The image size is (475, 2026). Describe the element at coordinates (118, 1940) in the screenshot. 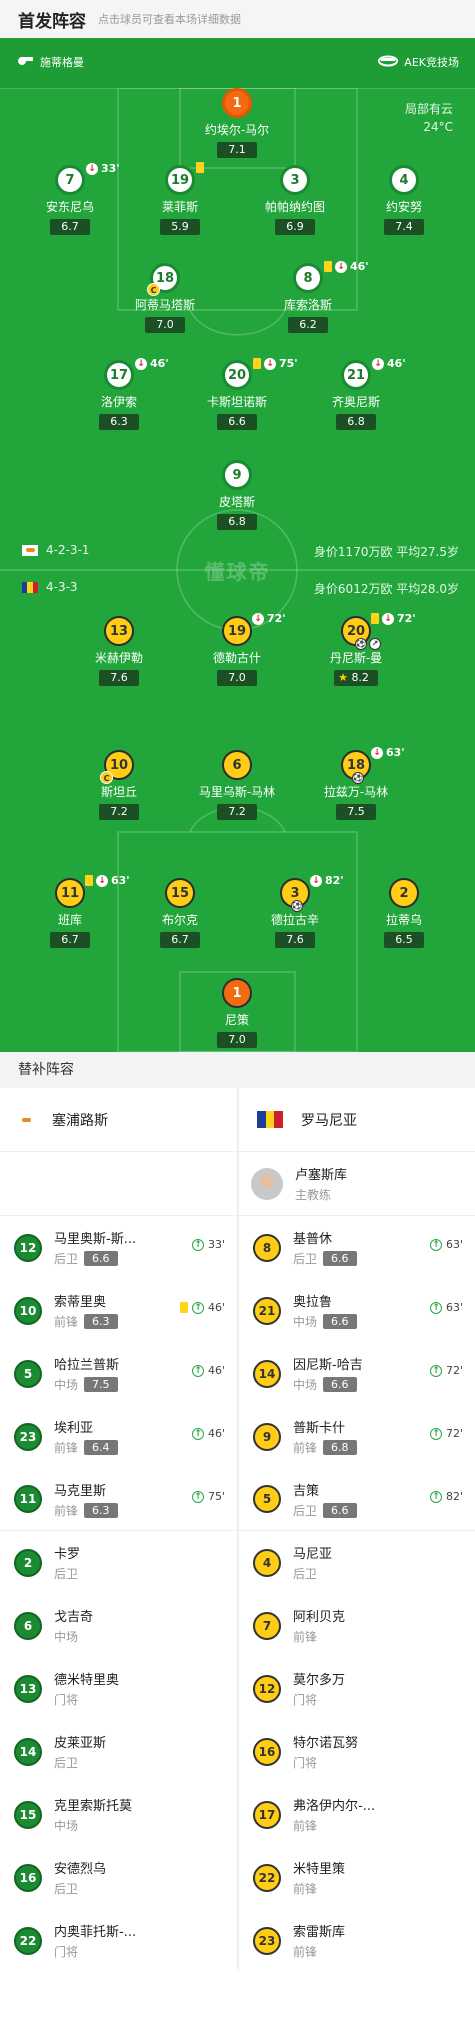

I see `sub-player-row: 22 内奥菲托斯-... 门将` at that location.